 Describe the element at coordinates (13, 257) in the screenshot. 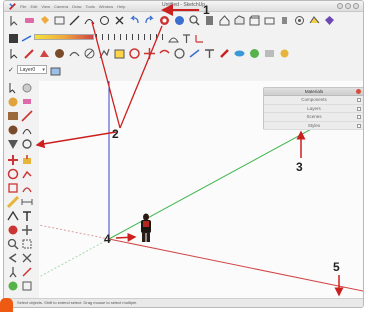

I see `previous-view-tool-icon` at that location.